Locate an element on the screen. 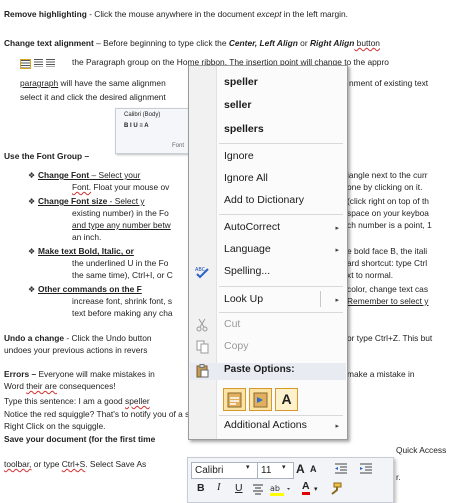  align-line-3: paragraph will have the same alignmen is located at coordinates (93, 83).